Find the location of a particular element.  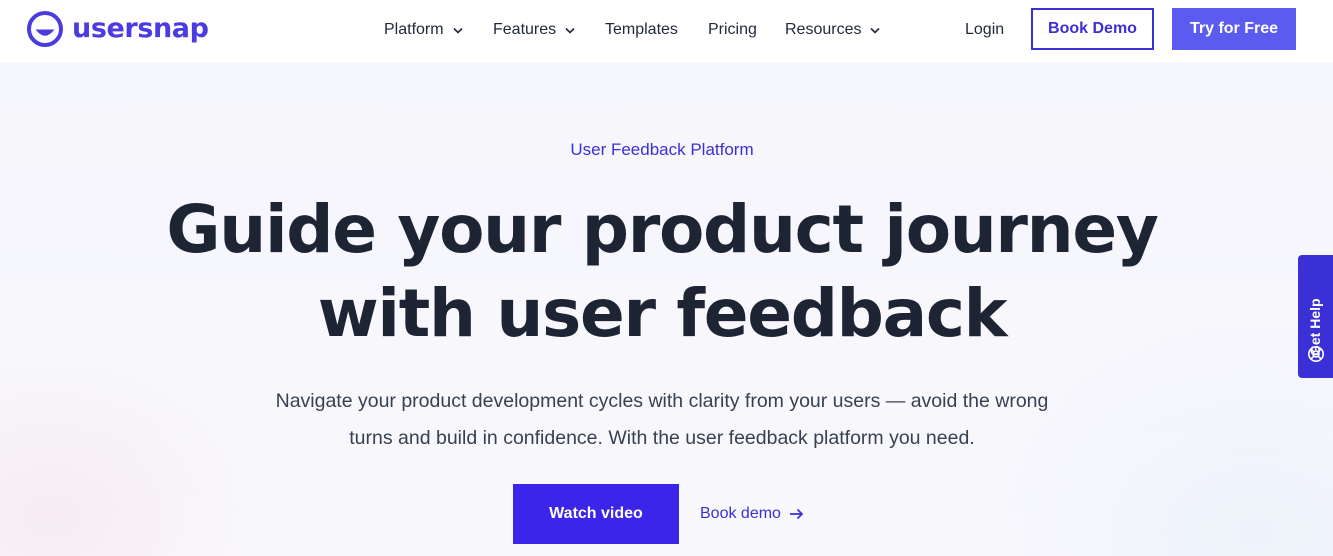

hero-eyebrow: User Feedback Platform is located at coordinates (662, 149).